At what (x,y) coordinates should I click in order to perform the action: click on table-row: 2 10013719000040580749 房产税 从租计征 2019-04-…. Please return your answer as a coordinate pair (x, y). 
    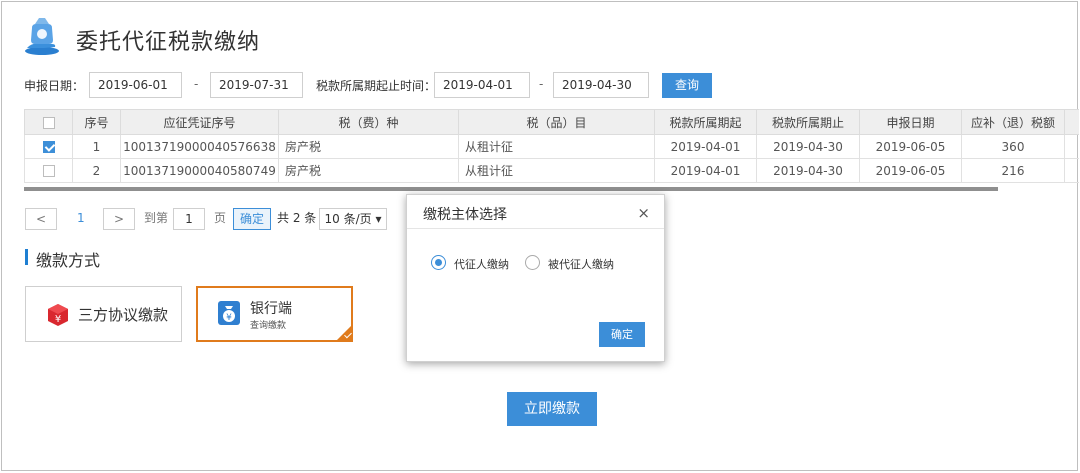
    Looking at the image, I should click on (551, 170).